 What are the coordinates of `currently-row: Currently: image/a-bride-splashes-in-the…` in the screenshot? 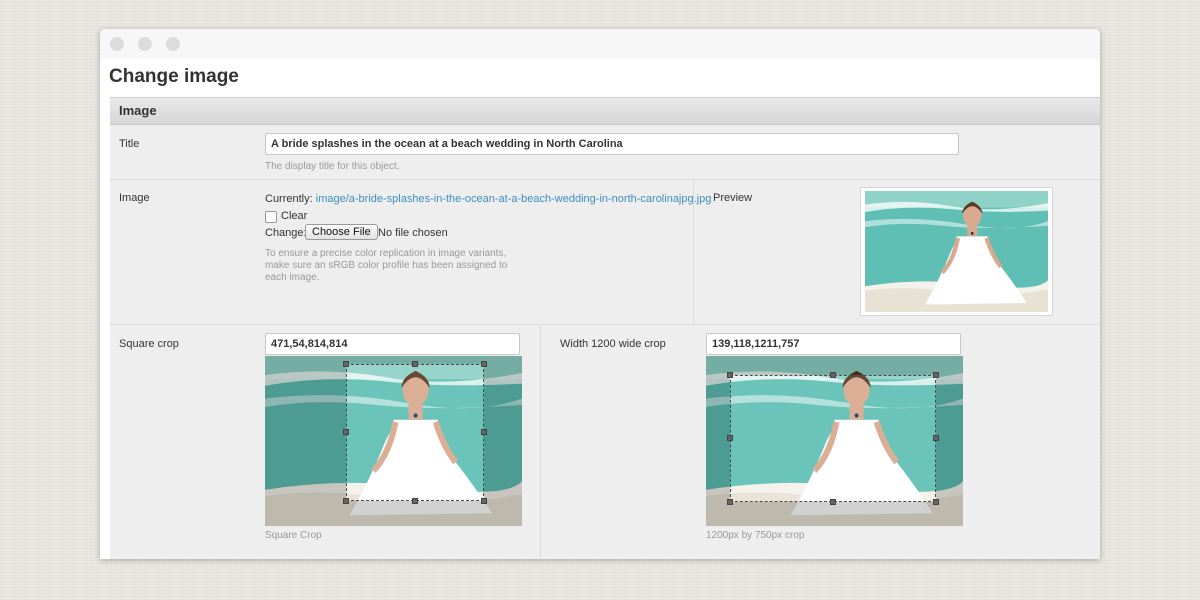 It's located at (488, 199).